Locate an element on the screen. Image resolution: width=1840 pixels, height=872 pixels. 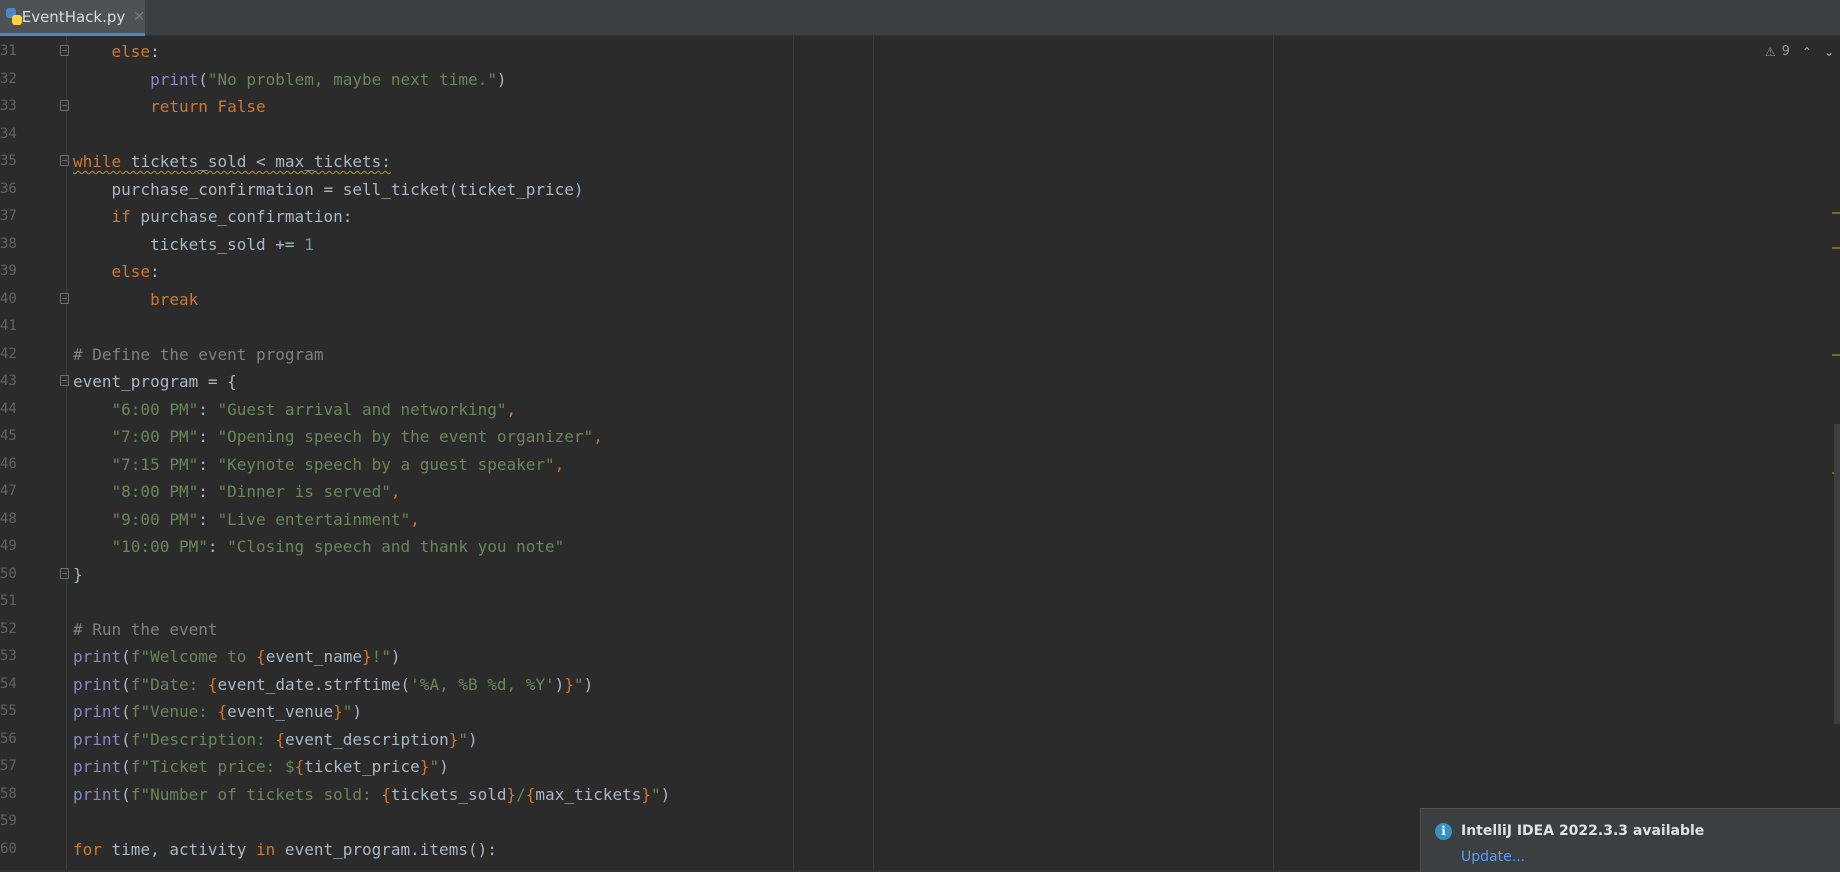
code-token: "7:00 PM" is located at coordinates (155, 436).